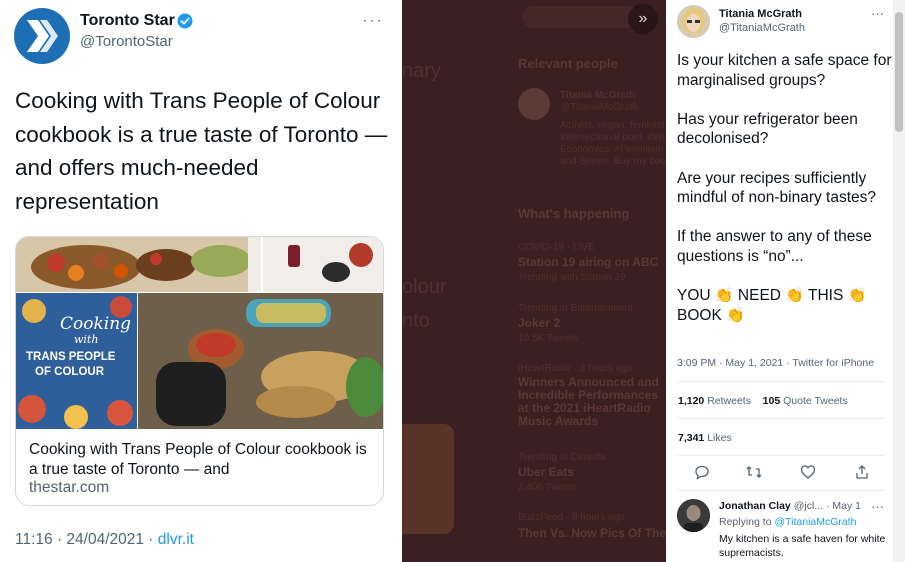 This screenshot has width=905, height=562. What do you see at coordinates (424, 287) in the screenshot?
I see `partial-text: olour` at bounding box center [424, 287].